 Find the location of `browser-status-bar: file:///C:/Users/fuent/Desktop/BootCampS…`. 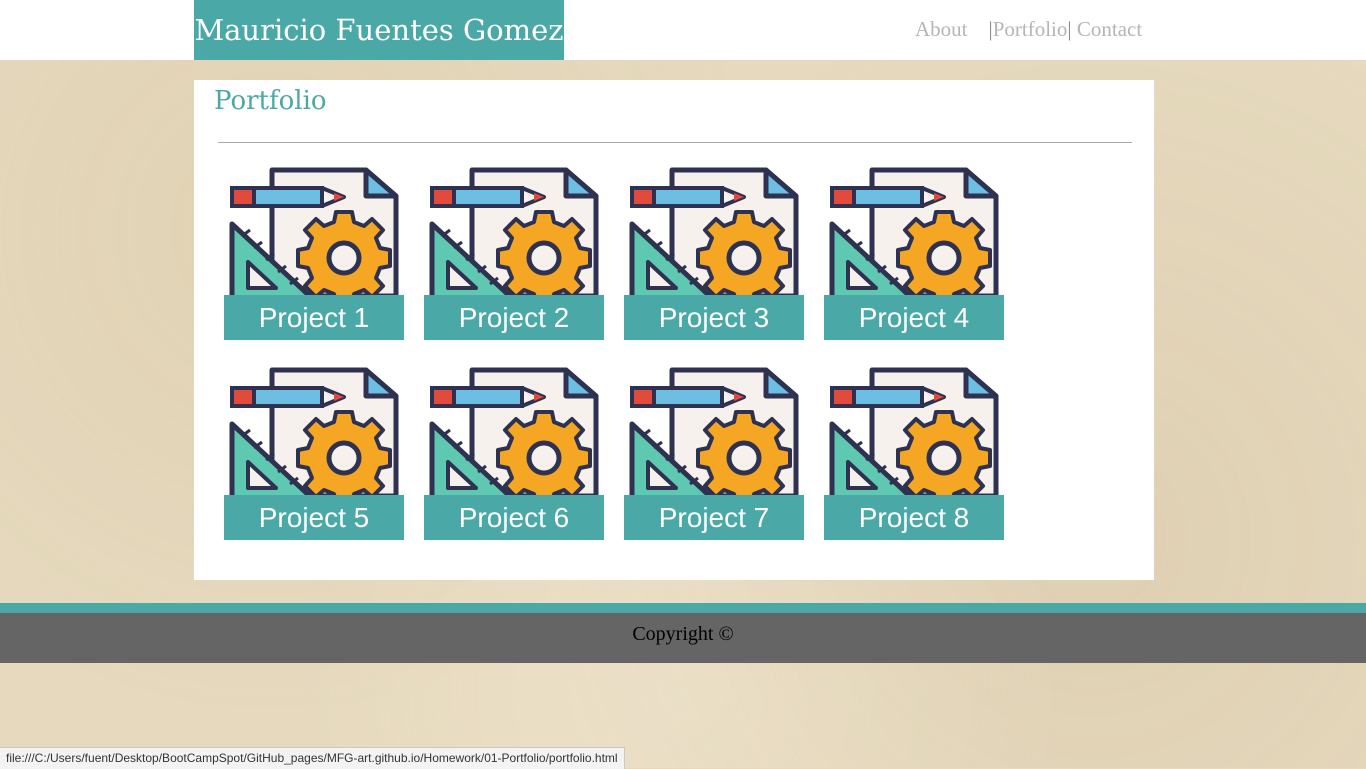

browser-status-bar: file:///C:/Users/fuent/Desktop/BootCampS… is located at coordinates (312, 758).